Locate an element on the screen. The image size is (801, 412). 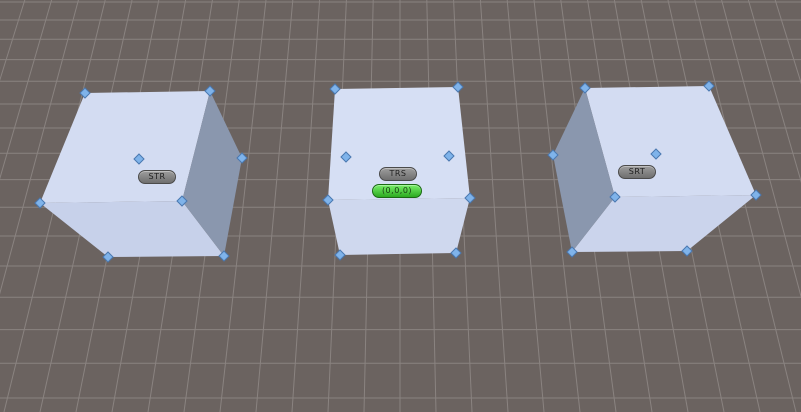
cube-trs-front-face is located at coordinates (399, 226).